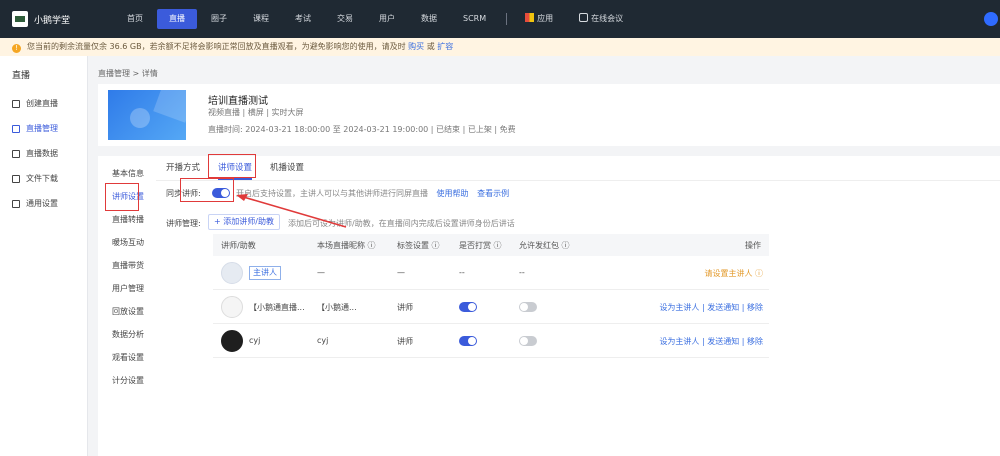 Image resolution: width=1000 pixels, height=456 pixels. What do you see at coordinates (530, 17) in the screenshot?
I see `apps-grid-icon` at bounding box center [530, 17].